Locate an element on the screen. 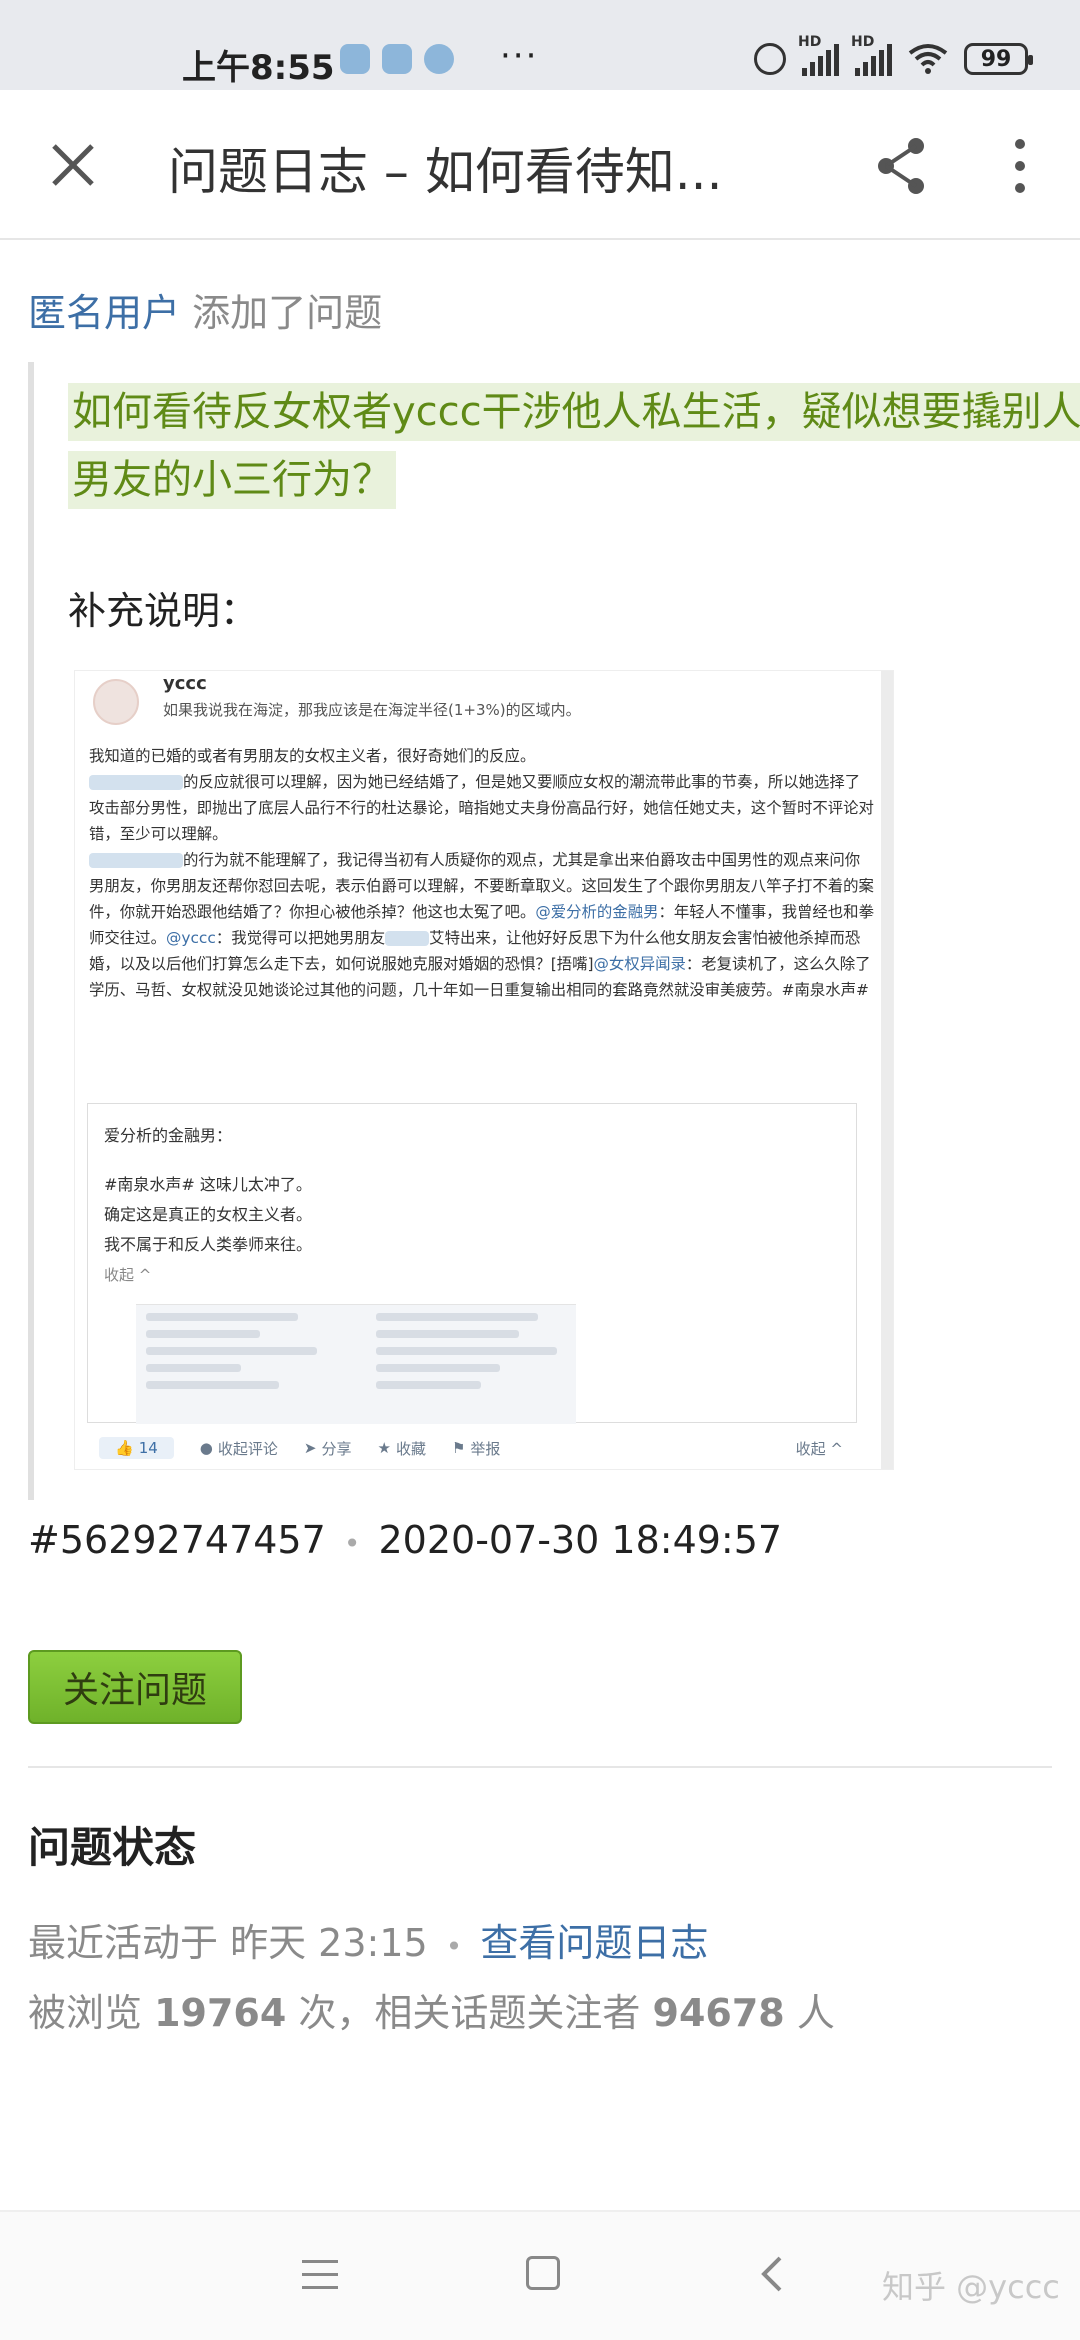  embed-comment: ● 收起评论 is located at coordinates (238, 1448).